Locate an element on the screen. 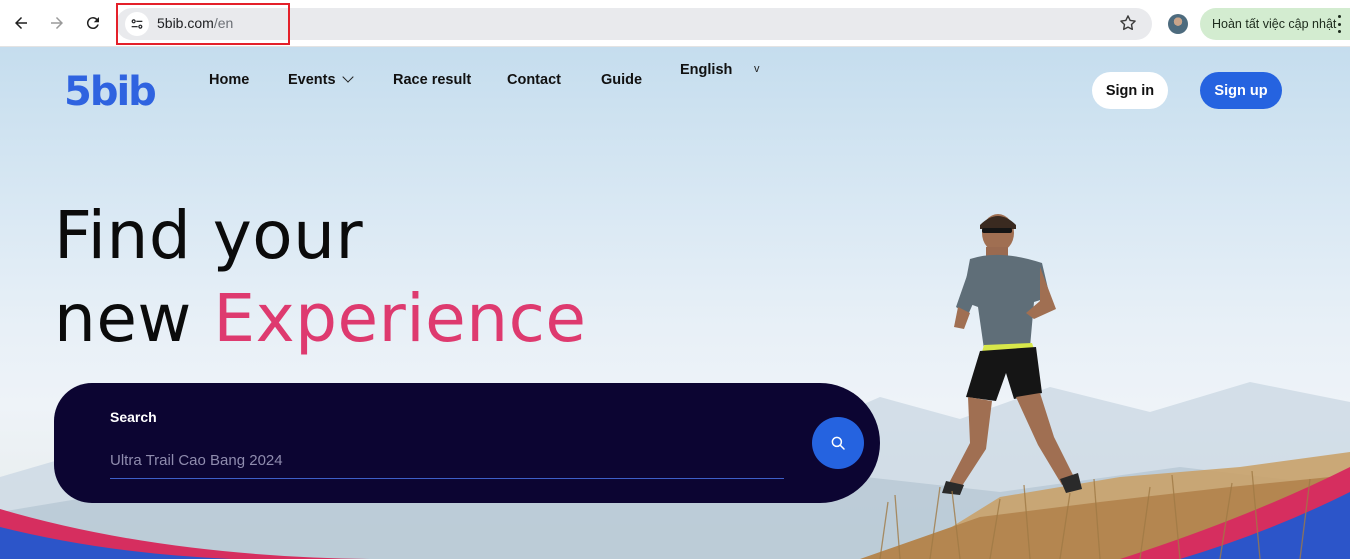 This screenshot has height=559, width=1350. nav-contact: Contact is located at coordinates (534, 80).